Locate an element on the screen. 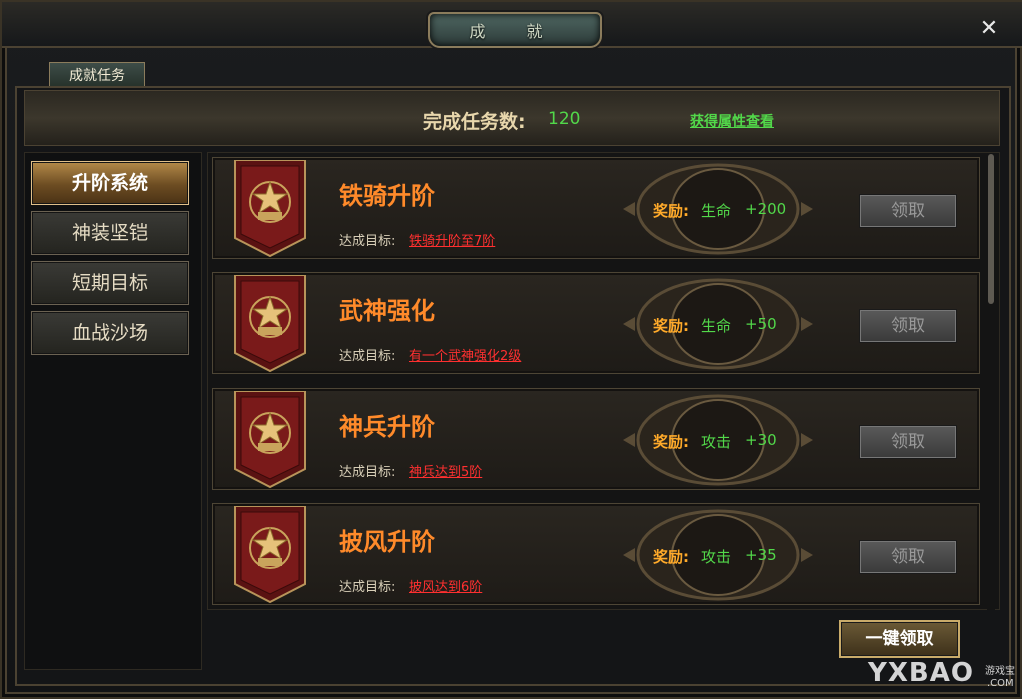 Image resolution: width=1022 pixels, height=699 pixels. goal-link: 铁骑升阶至7阶 is located at coordinates (452, 239).